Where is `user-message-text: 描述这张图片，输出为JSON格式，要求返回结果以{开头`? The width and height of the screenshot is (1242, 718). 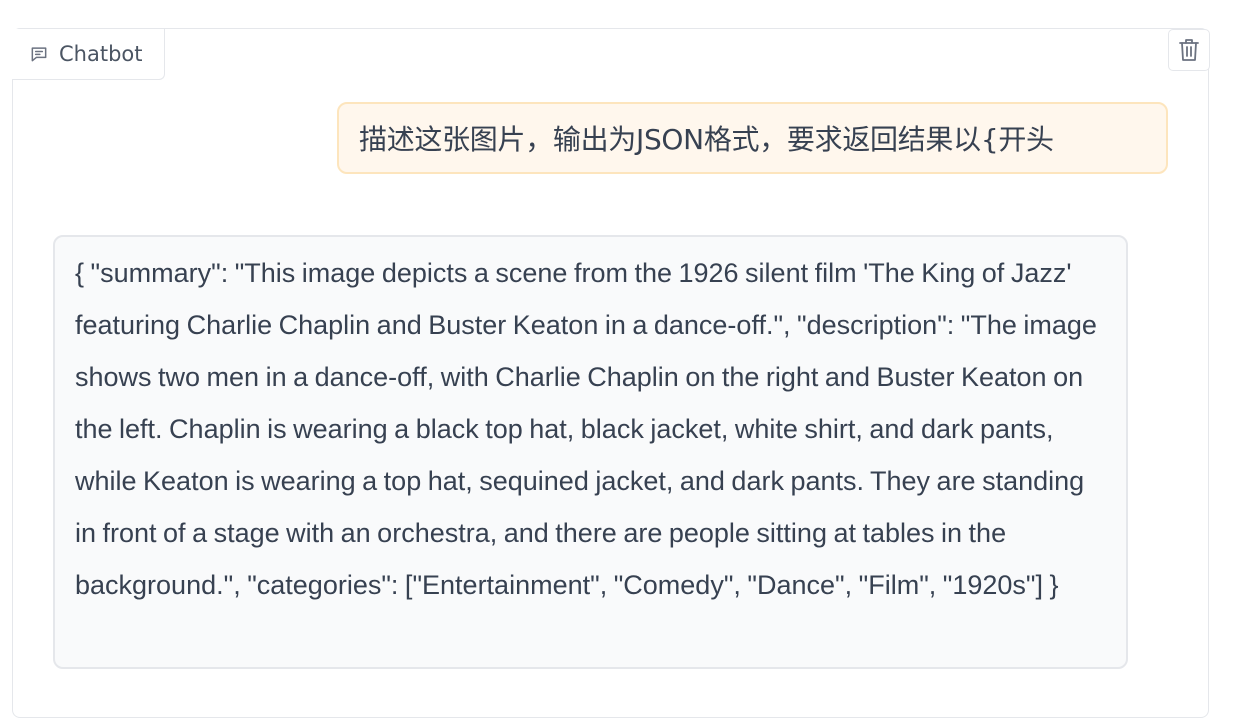 user-message-text: 描述这张图片，输出为JSON格式，要求返回结果以{开头 is located at coordinates (706, 139).